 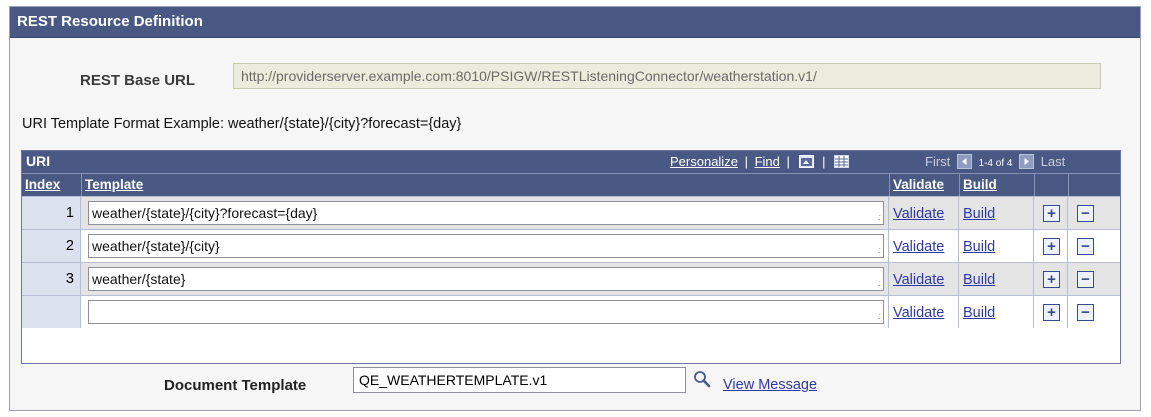 What do you see at coordinates (702, 379) in the screenshot?
I see `lookup-magnifier-icon` at bounding box center [702, 379].